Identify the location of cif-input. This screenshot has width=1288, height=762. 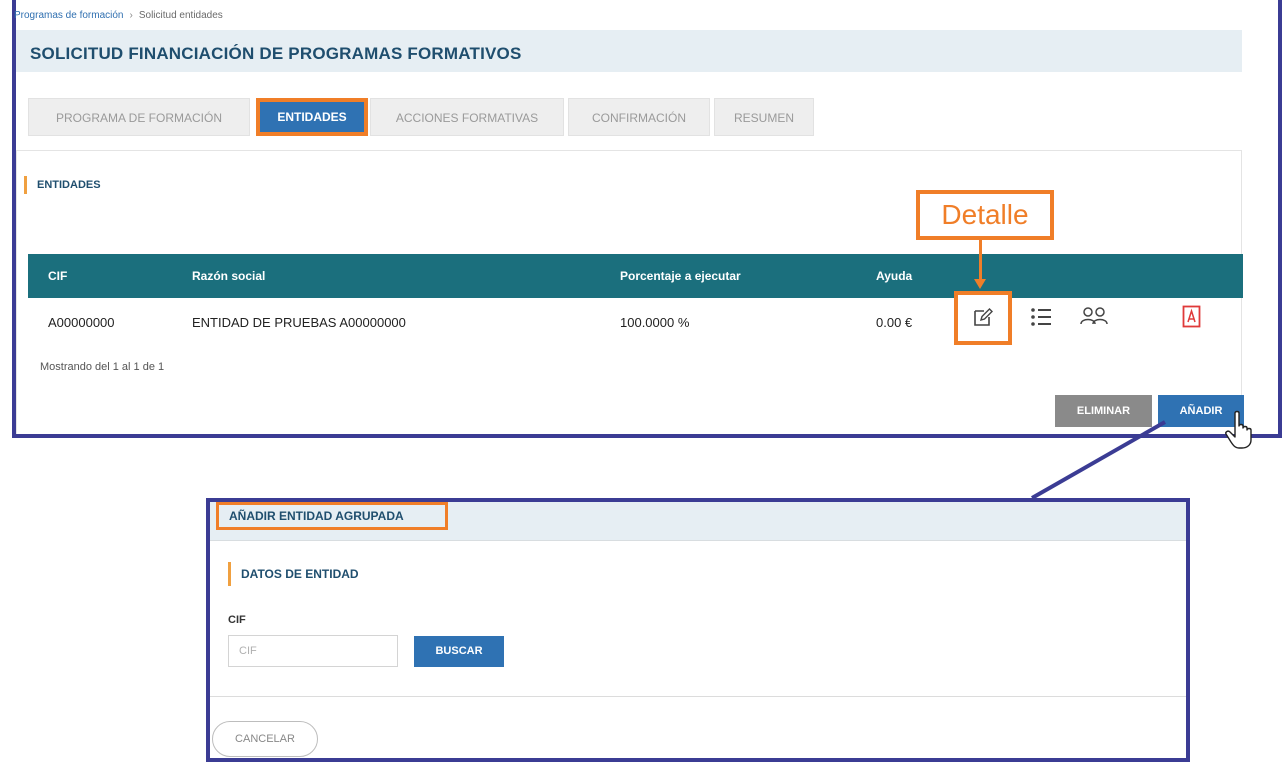
(313, 651).